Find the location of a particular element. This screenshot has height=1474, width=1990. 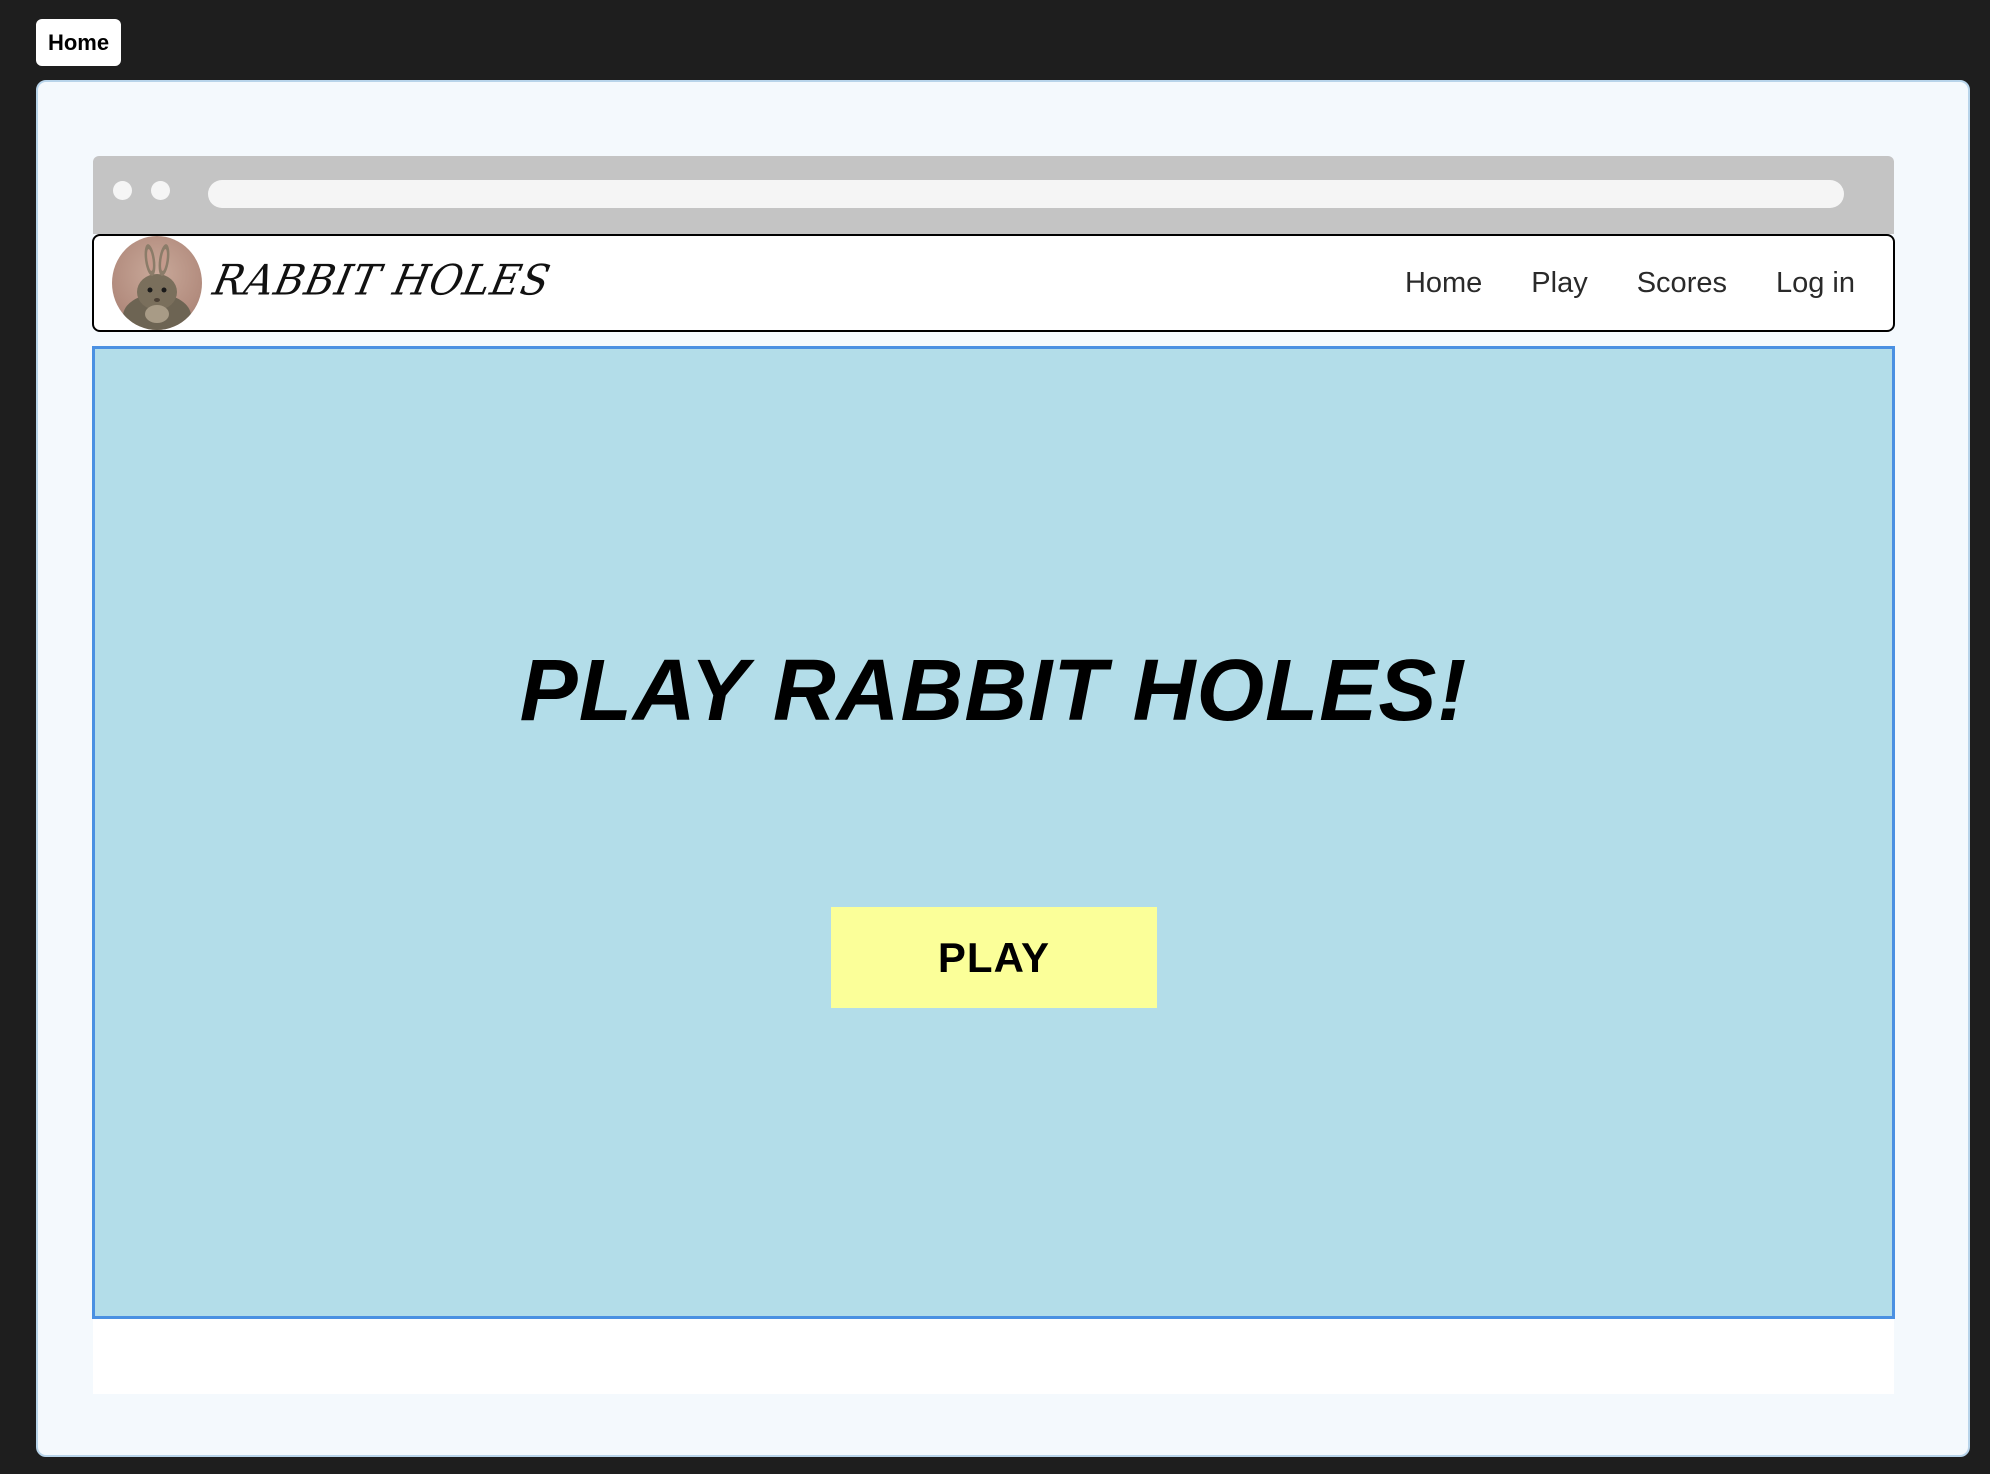

nav-link-login: Log in is located at coordinates (1815, 283).